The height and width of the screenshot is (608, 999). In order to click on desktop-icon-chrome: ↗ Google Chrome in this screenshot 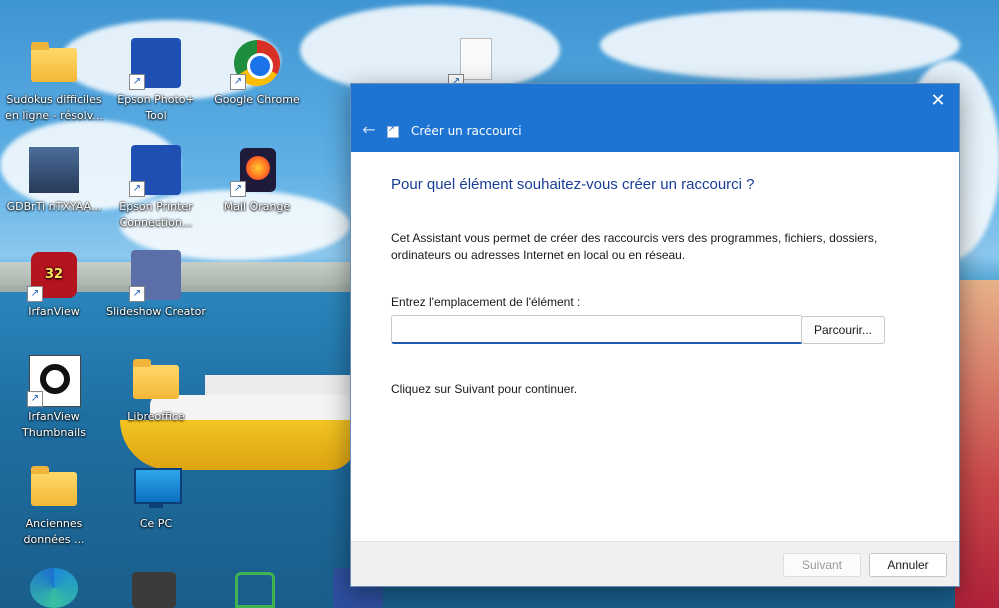, I will do `click(257, 73)`.